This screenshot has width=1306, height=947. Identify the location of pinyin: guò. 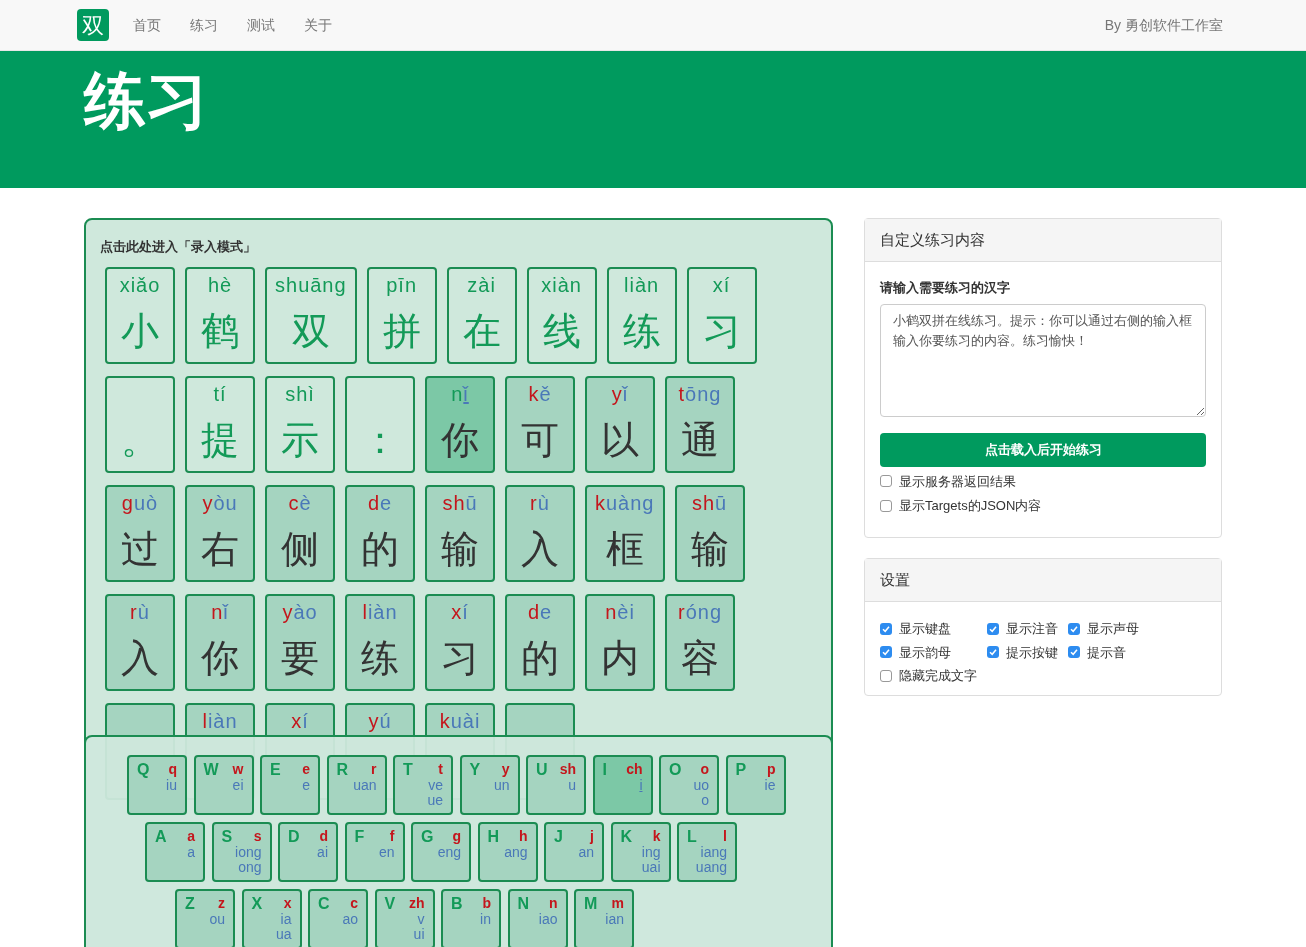
(140, 503).